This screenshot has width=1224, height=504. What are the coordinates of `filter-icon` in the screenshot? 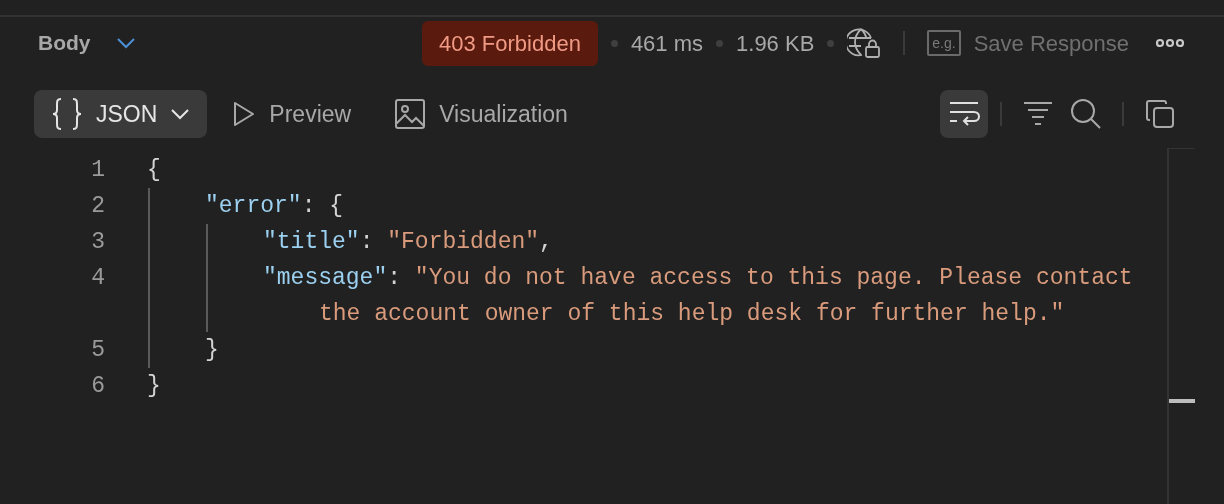 It's located at (1038, 114).